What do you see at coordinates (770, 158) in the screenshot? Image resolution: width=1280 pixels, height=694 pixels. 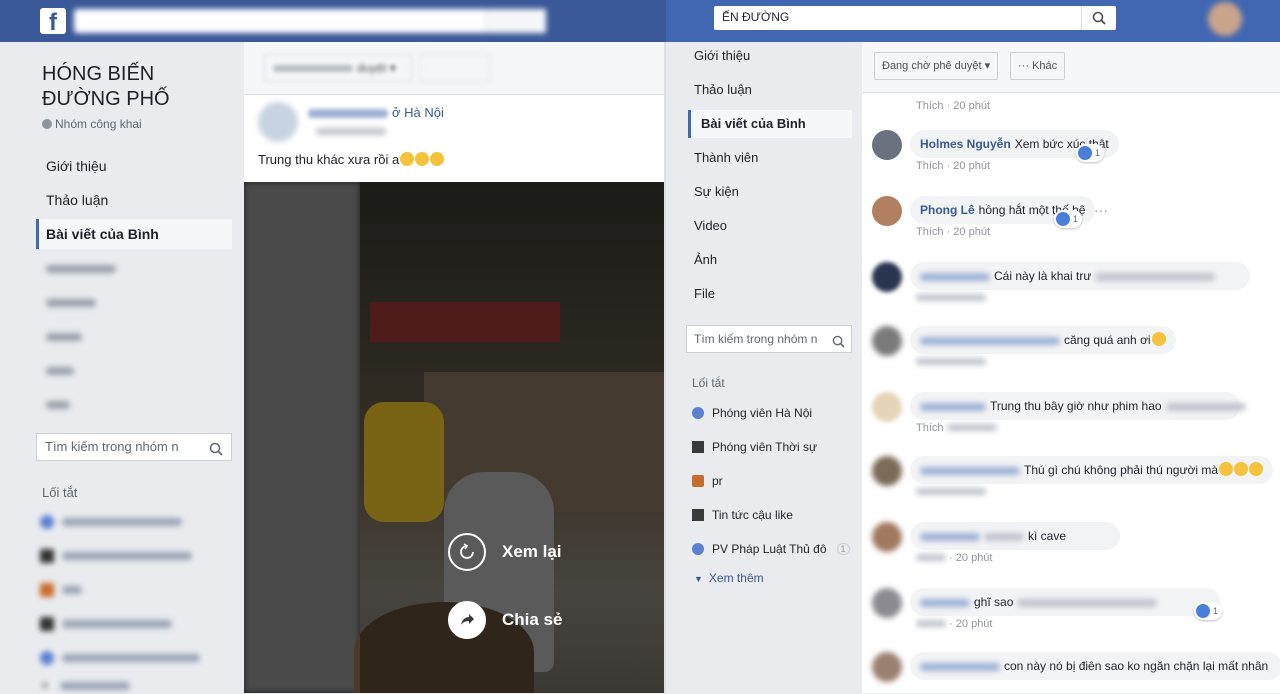 I see `right-nav-members: Thành viên` at bounding box center [770, 158].